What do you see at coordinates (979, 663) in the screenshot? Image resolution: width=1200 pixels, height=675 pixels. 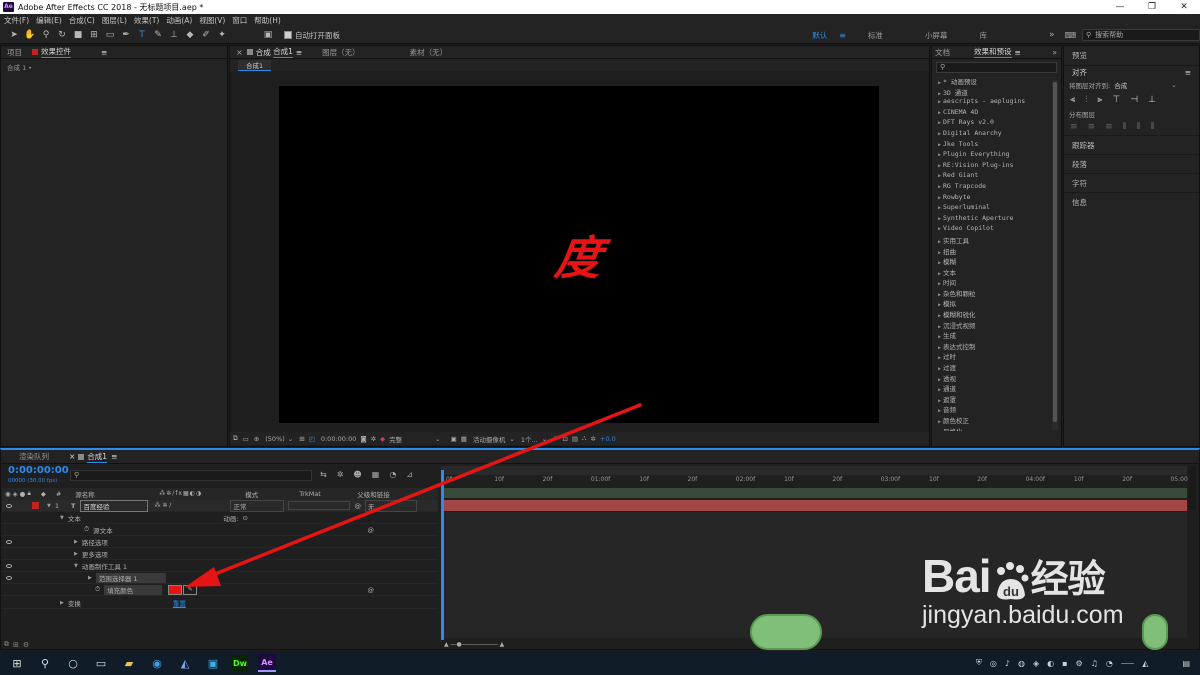 I see `shield-icon: ⛨` at bounding box center [979, 663].